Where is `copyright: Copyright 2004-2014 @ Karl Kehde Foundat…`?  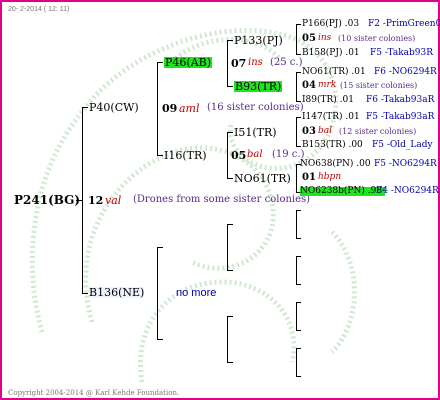
copyright: Copyright 2004-2014 @ Karl Kehde Foundat… is located at coordinates (94, 393).